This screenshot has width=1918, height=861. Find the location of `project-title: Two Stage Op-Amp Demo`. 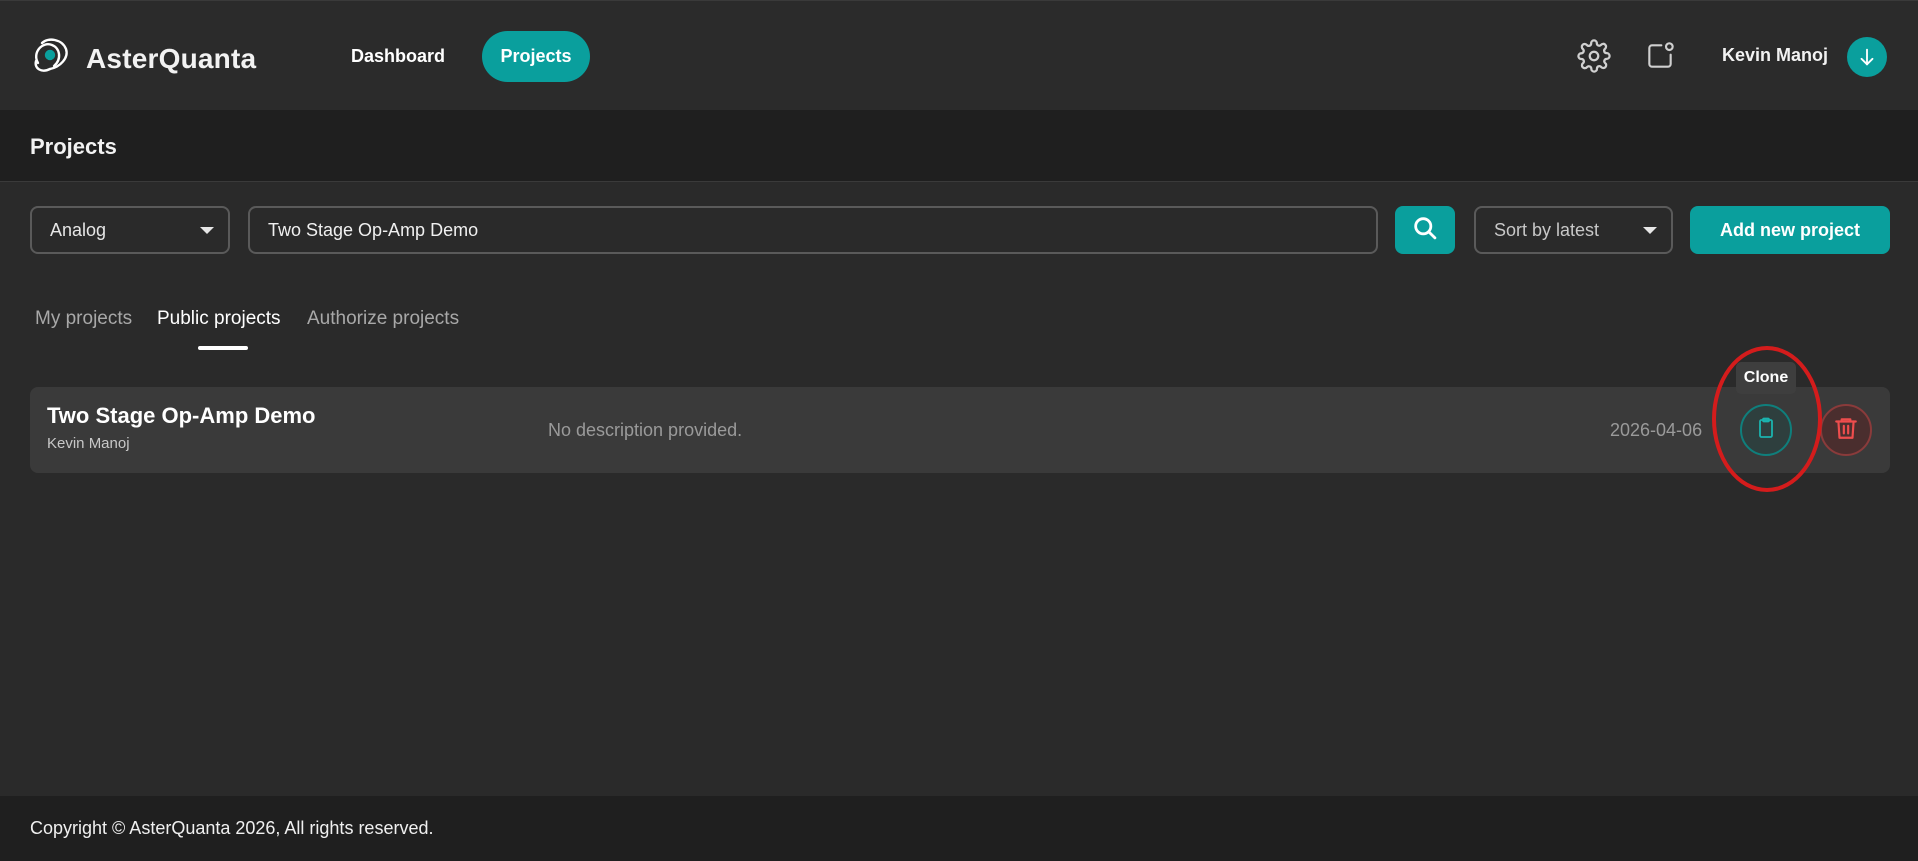

project-title: Two Stage Op-Amp Demo is located at coordinates (181, 415).